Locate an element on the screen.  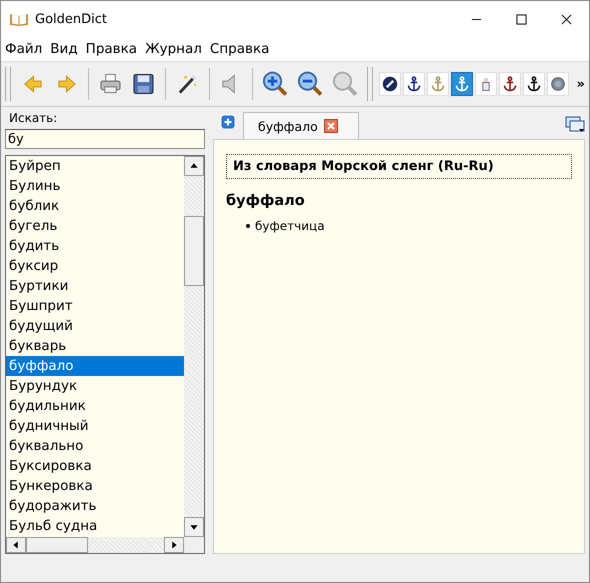
vertical-scrollbar is located at coordinates (194, 346).